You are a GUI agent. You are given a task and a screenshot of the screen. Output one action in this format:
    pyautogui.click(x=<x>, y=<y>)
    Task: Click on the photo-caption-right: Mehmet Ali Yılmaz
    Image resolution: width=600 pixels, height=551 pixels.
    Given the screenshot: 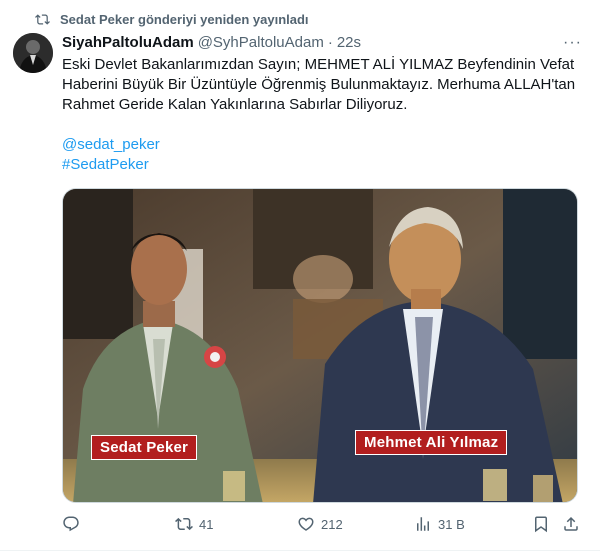 What is the action you would take?
    pyautogui.click(x=431, y=442)
    